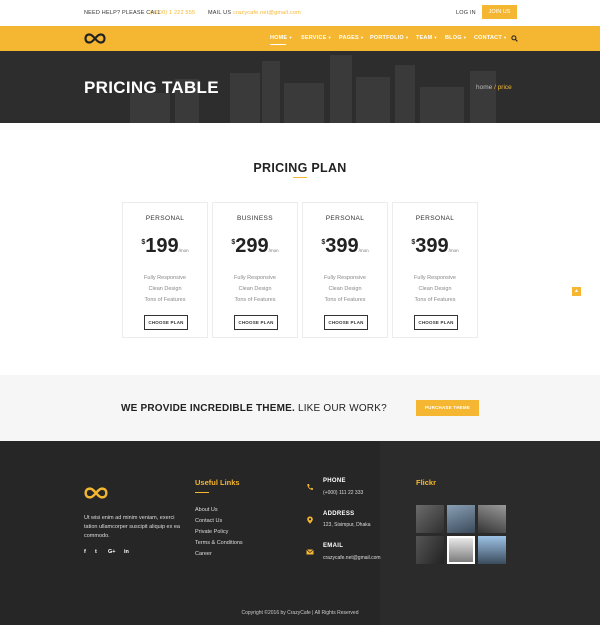  Describe the element at coordinates (499, 12) in the screenshot. I see `join-us-button: JOIN US` at that location.